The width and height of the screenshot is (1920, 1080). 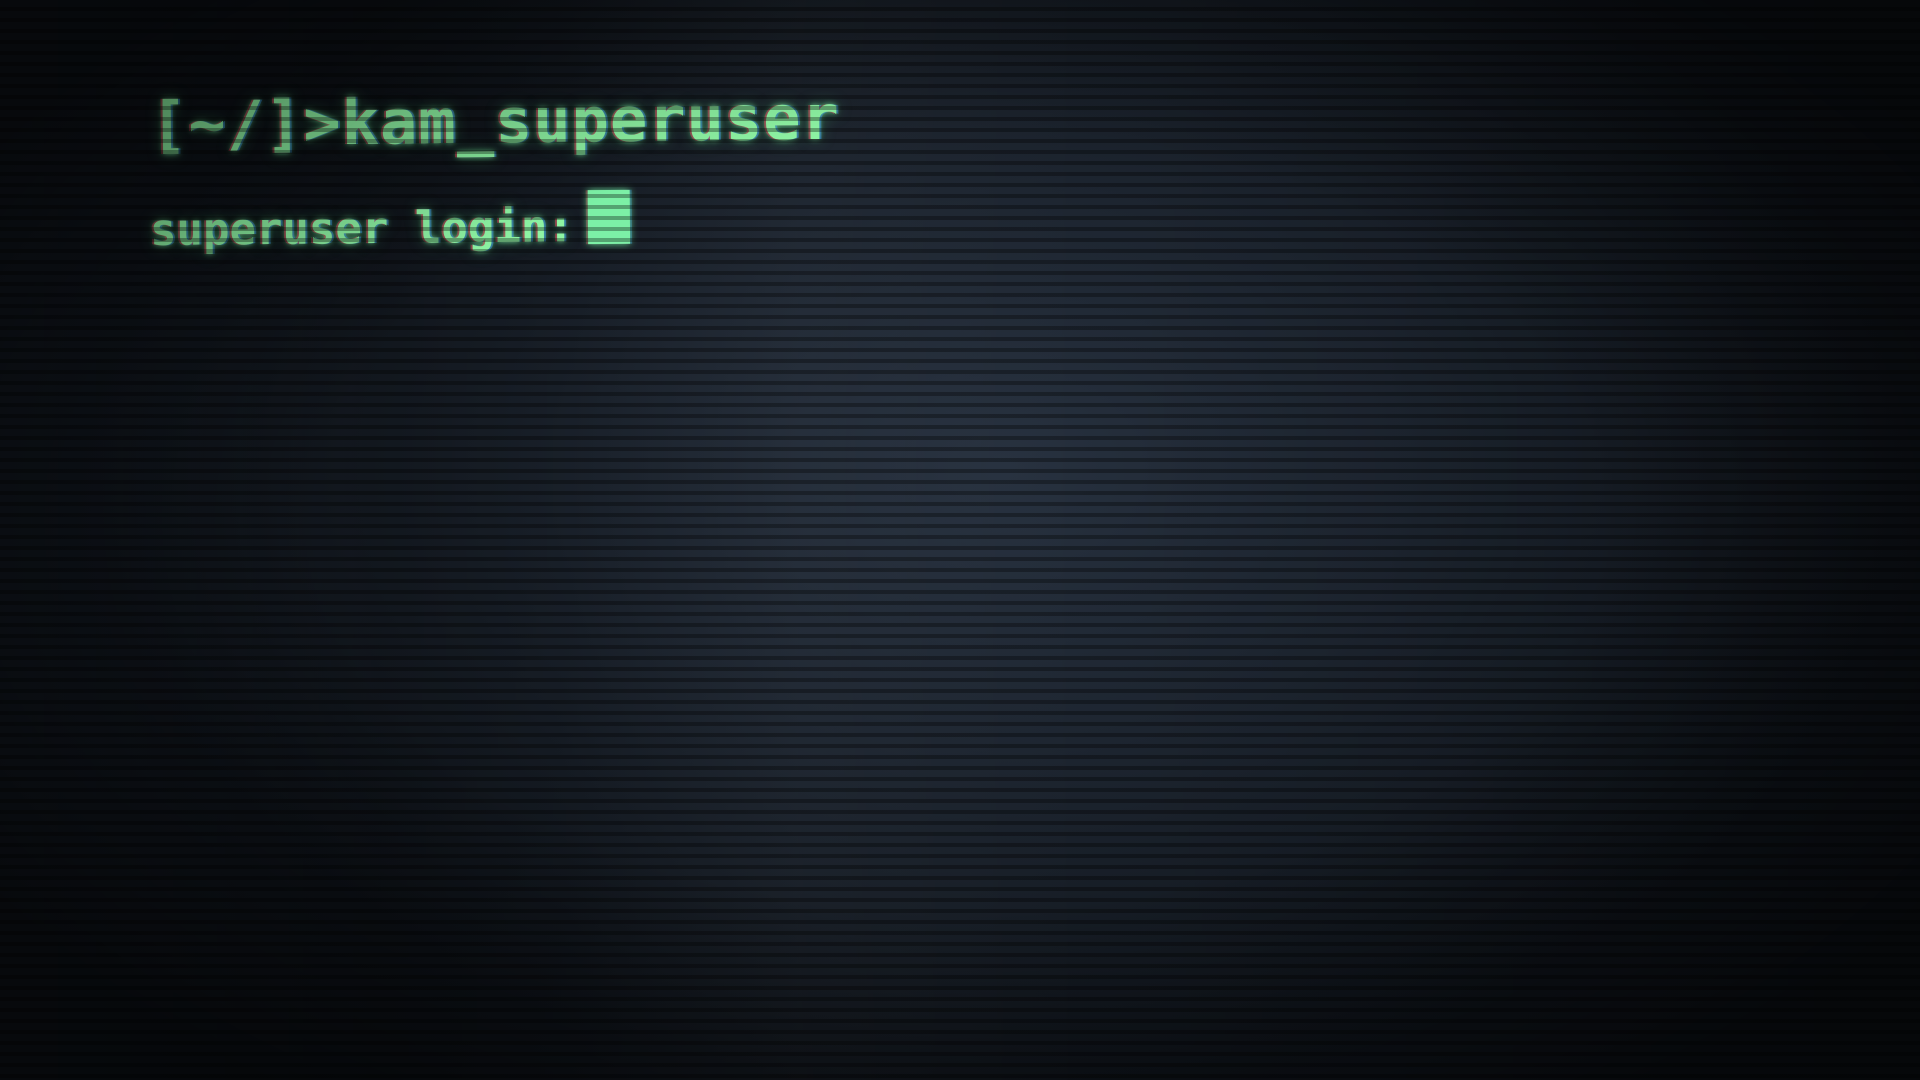 I want to click on login-label: superuser login:, so click(x=362, y=228).